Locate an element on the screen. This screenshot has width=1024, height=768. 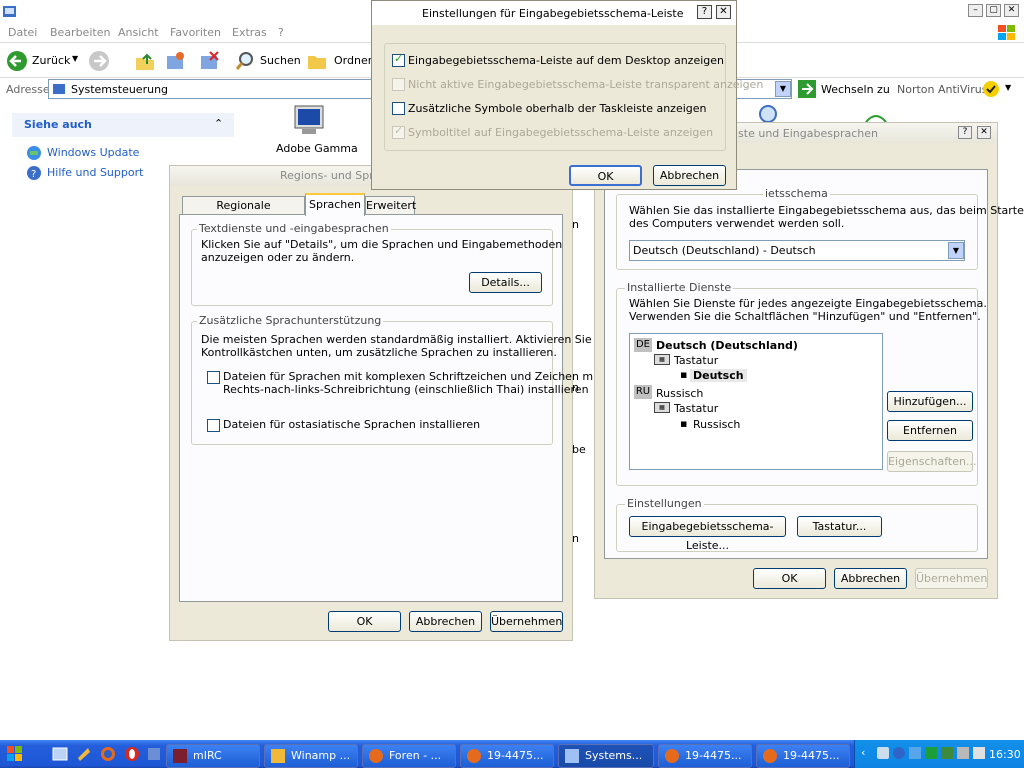
back-button: Zurück is located at coordinates (51, 60).